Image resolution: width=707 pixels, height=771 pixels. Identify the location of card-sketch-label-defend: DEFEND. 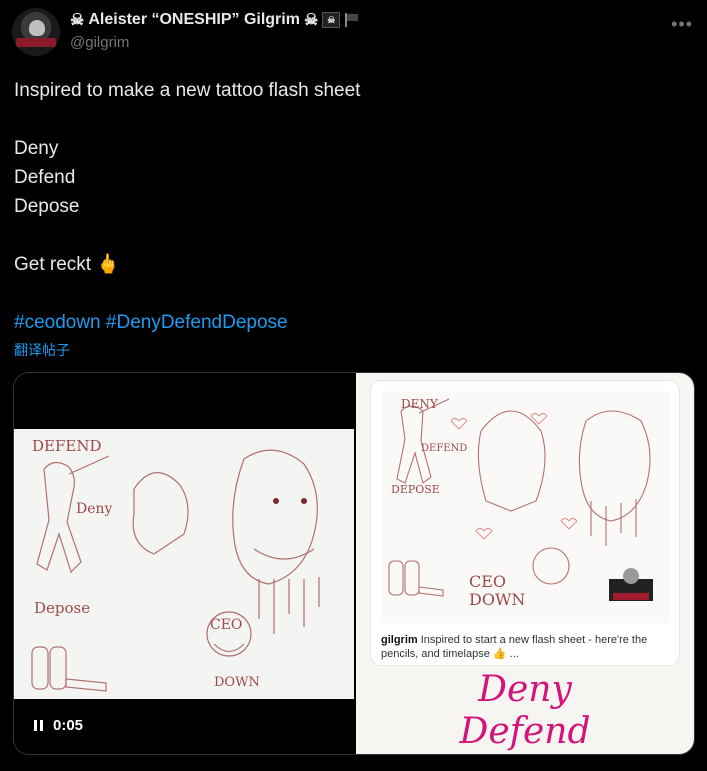
(444, 448).